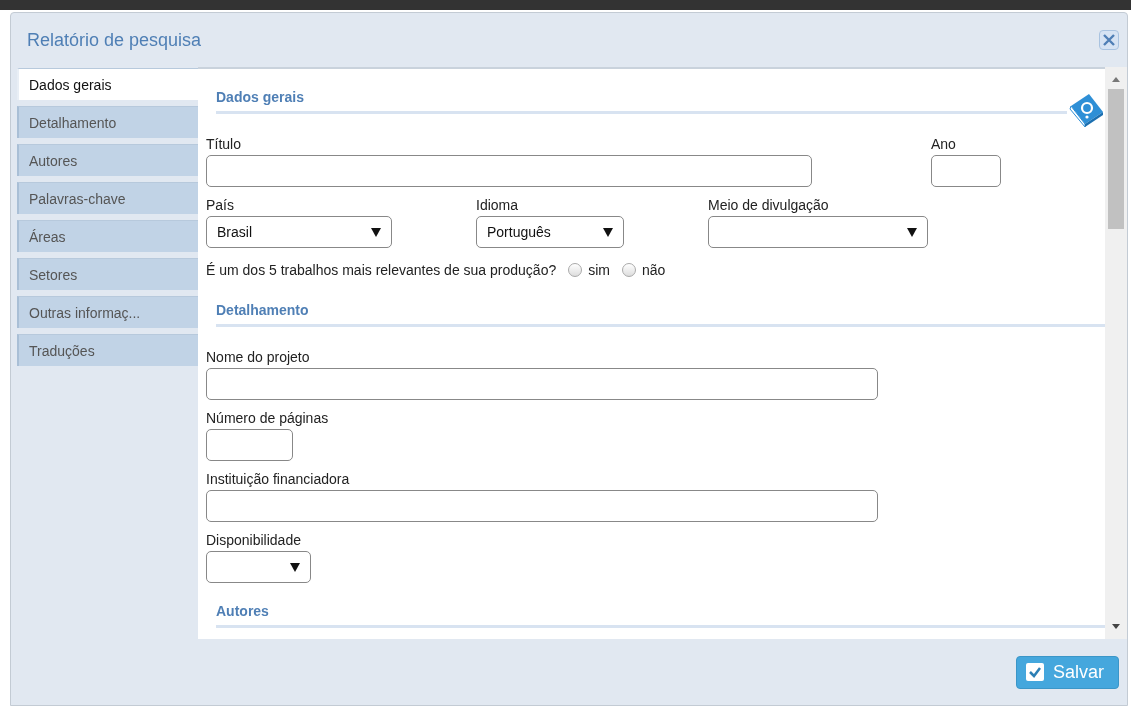 The width and height of the screenshot is (1131, 711). What do you see at coordinates (107, 84) in the screenshot?
I see `sidebar-tab: Dados gerais` at bounding box center [107, 84].